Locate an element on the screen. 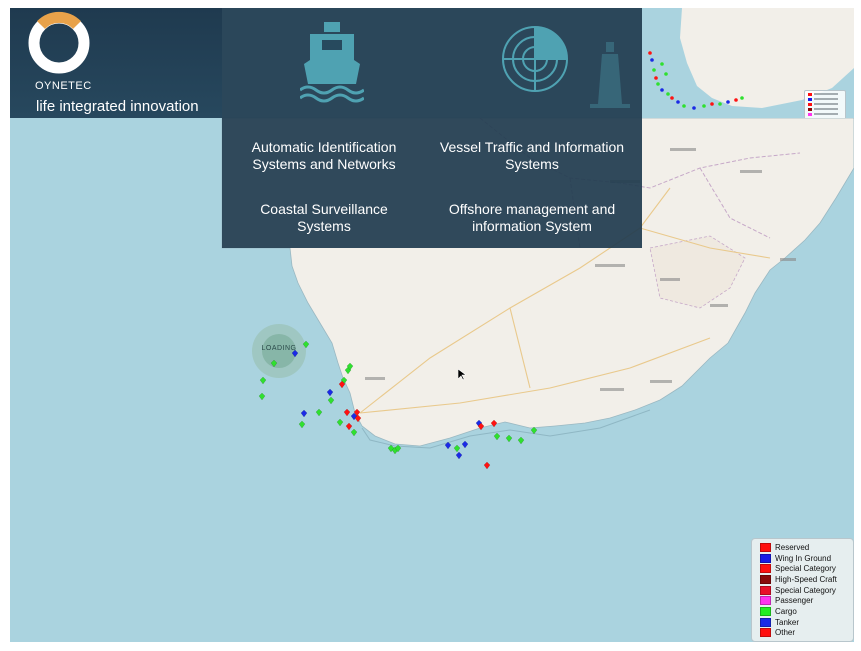 This screenshot has height=651, width=861. mini-legend is located at coordinates (825, 104).